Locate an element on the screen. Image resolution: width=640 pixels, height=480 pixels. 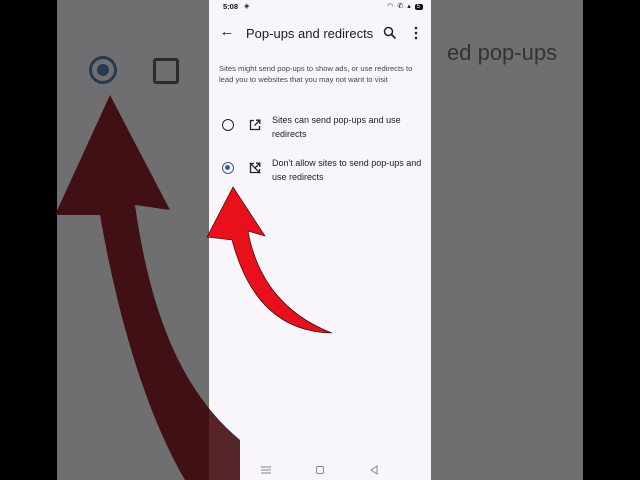
backdrop-radio is located at coordinates (103, 70).